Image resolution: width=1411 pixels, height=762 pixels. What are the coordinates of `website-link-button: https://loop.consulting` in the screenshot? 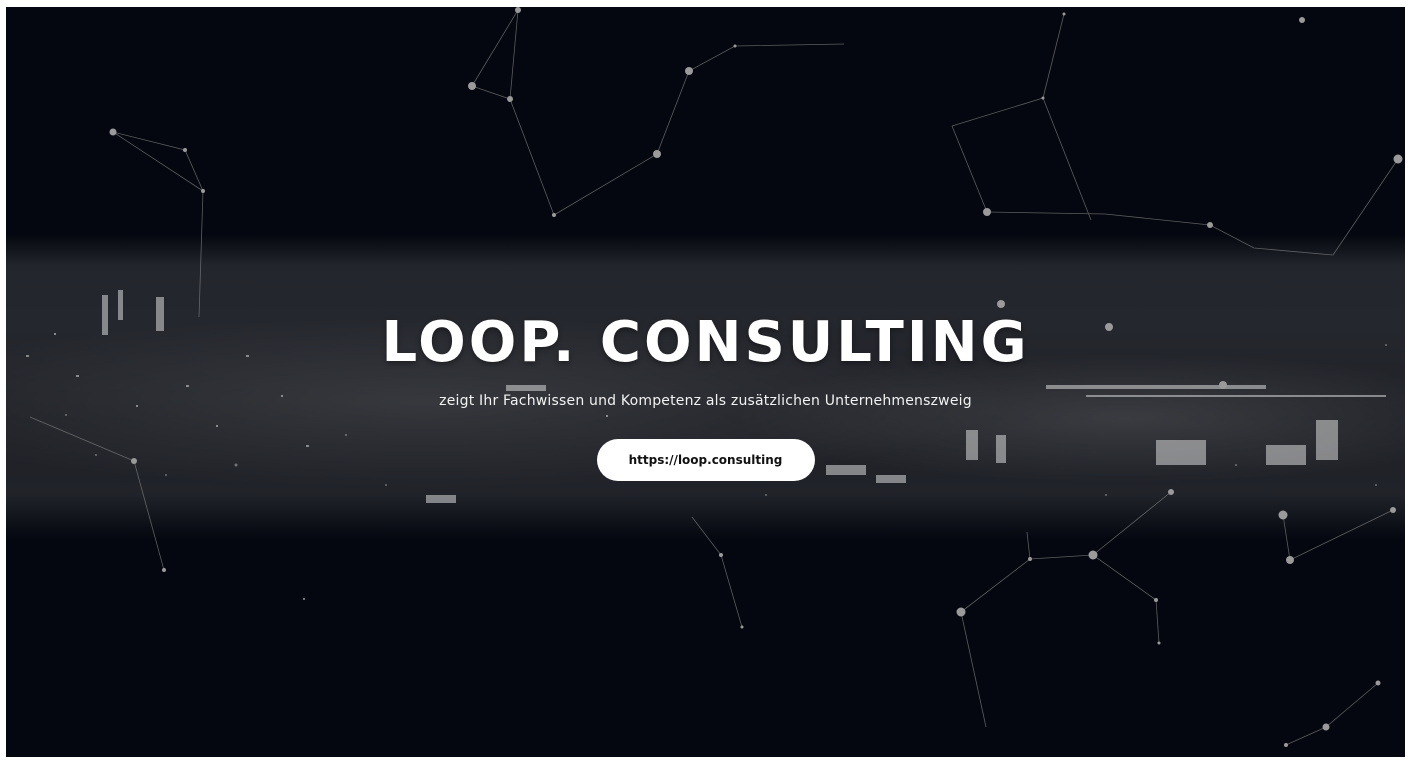 It's located at (705, 460).